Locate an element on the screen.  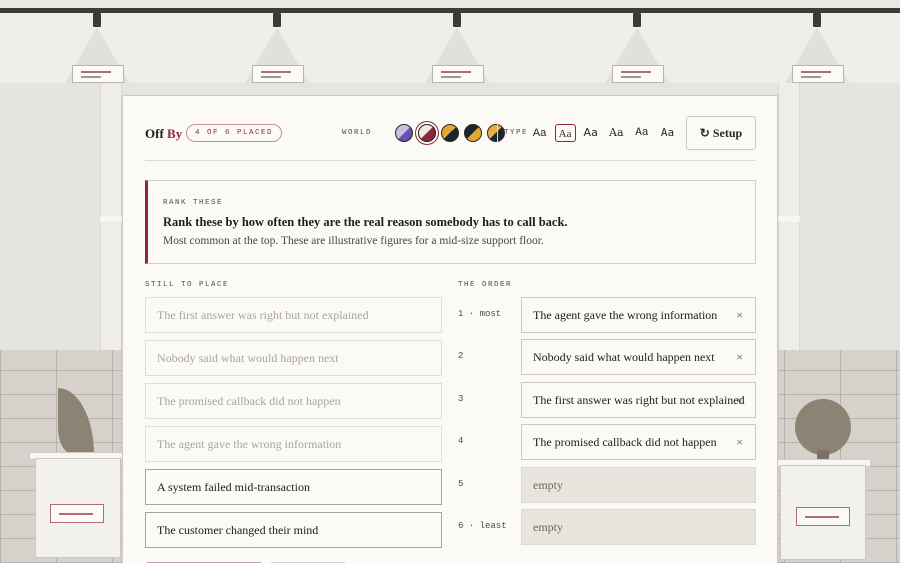
world-crimson-icon is located at coordinates (427, 133).